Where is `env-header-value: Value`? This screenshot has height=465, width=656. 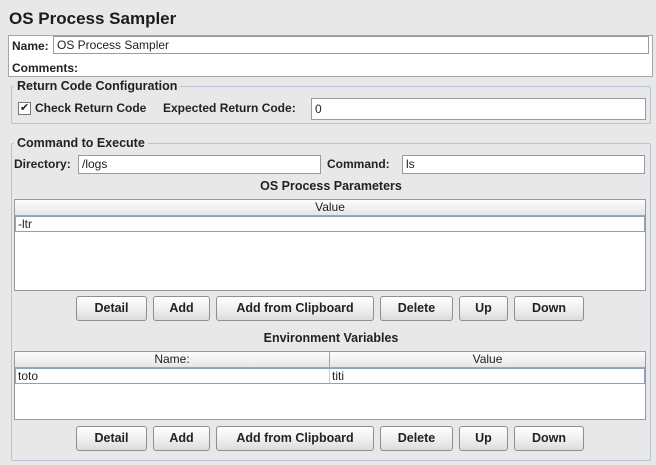 env-header-value: Value is located at coordinates (487, 360).